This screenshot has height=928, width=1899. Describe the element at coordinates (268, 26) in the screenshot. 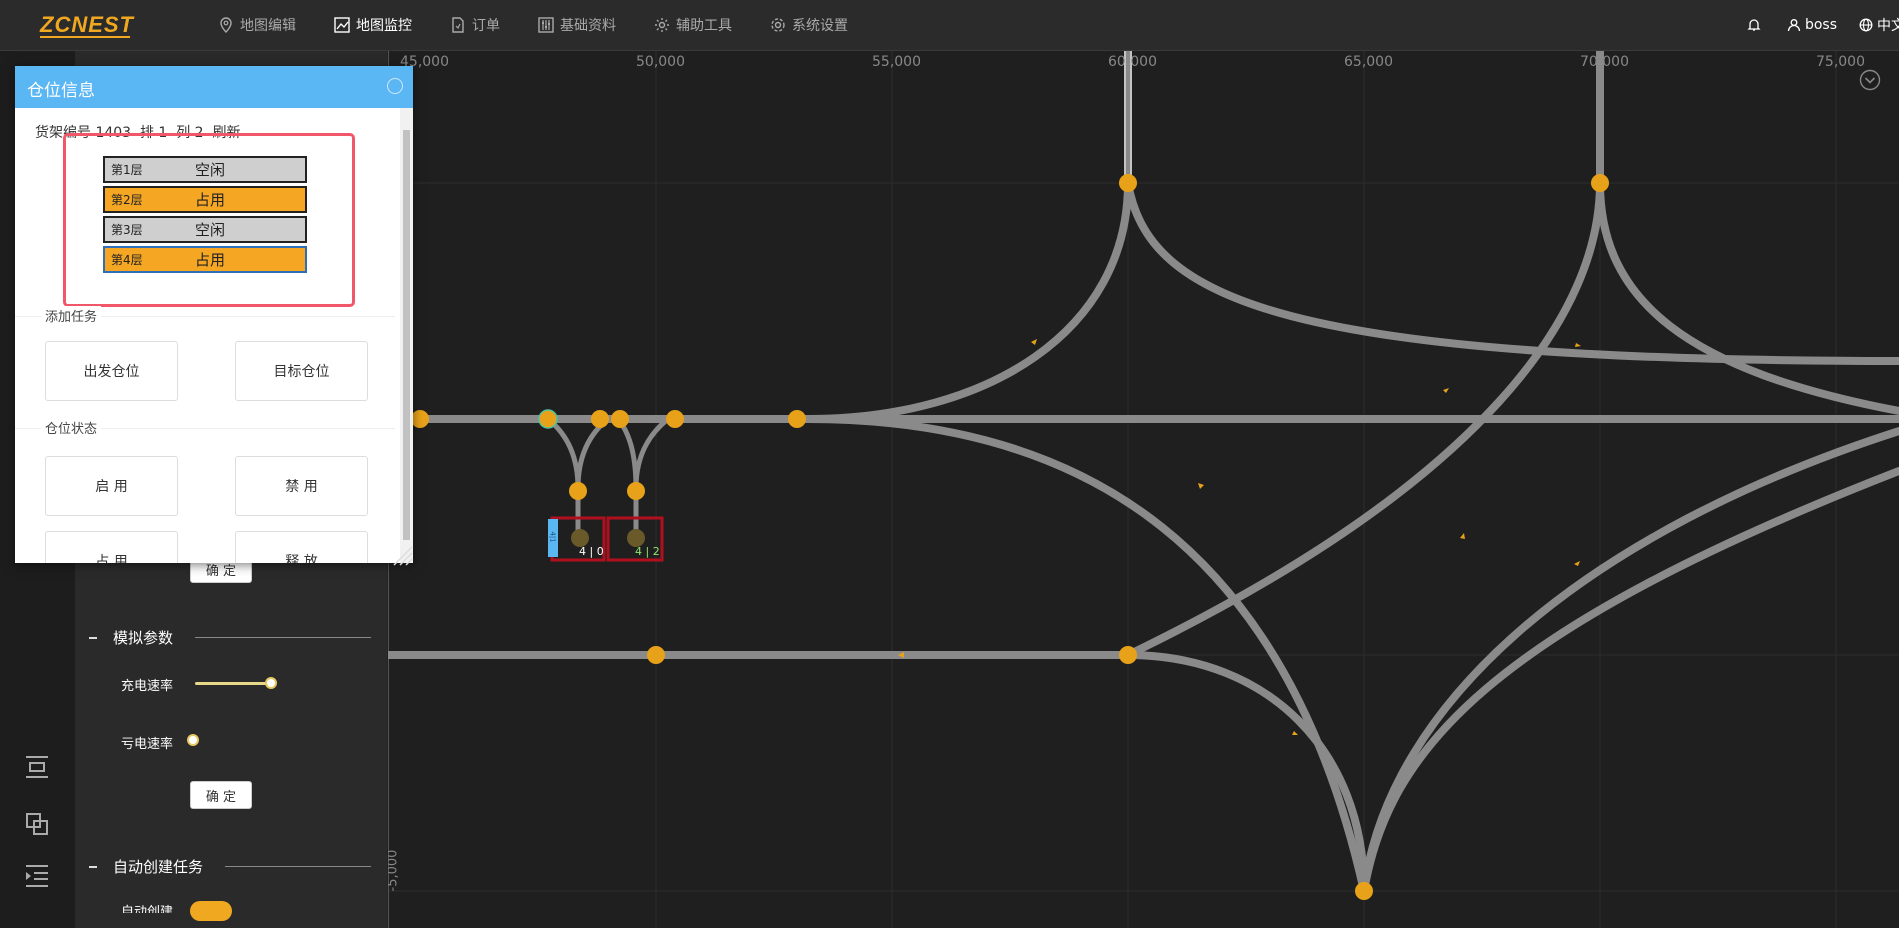

I see `nav-map-edit-label: 地图编辑` at that location.